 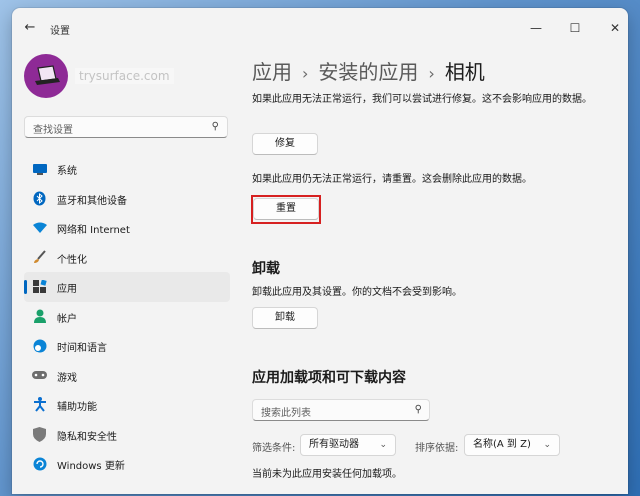 What do you see at coordinates (39, 227) in the screenshot?
I see `wifi-icon` at bounding box center [39, 227].